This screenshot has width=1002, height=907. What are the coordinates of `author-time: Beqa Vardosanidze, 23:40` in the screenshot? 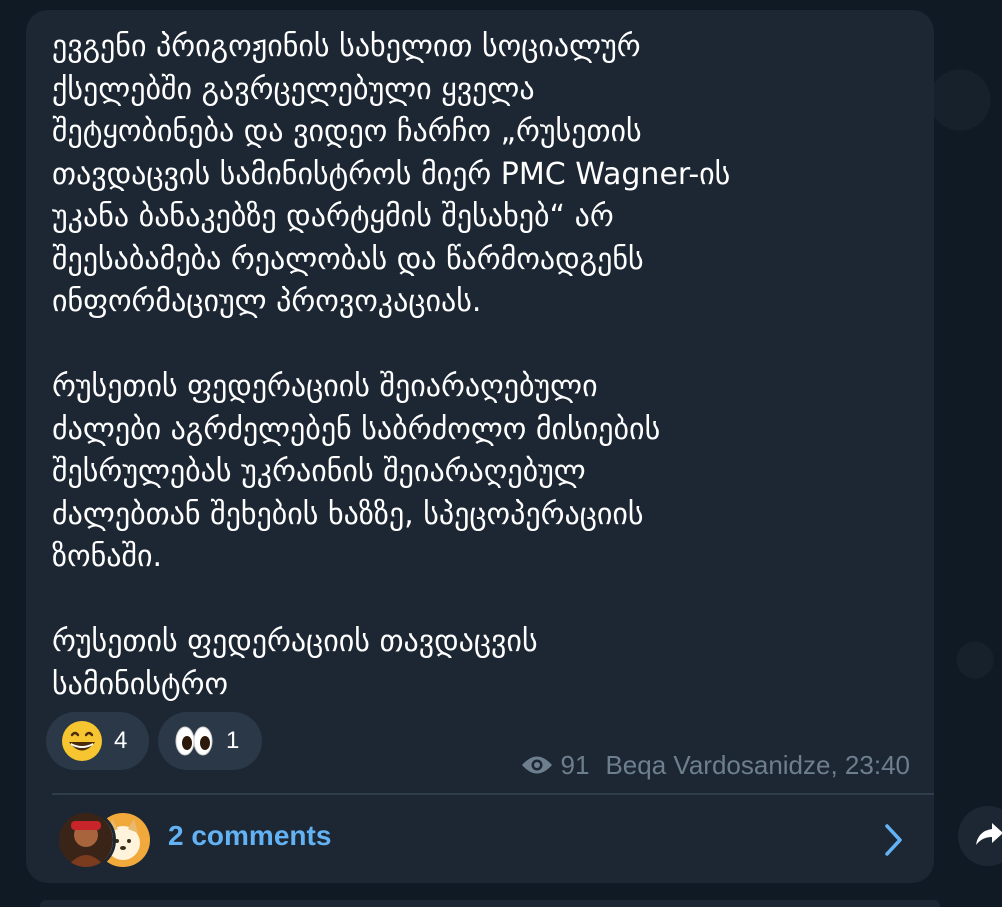 It's located at (757, 764).